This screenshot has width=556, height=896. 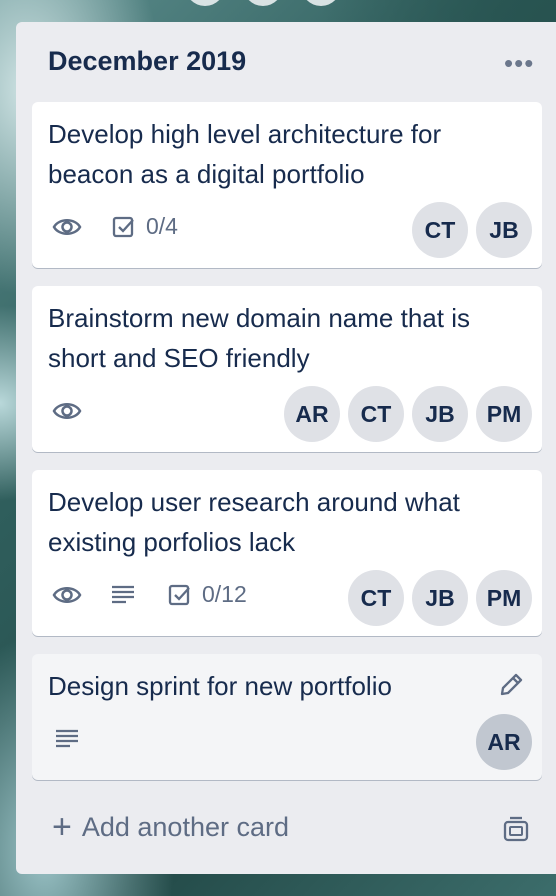 What do you see at coordinates (147, 61) in the screenshot?
I see `list-title: December 2019` at bounding box center [147, 61].